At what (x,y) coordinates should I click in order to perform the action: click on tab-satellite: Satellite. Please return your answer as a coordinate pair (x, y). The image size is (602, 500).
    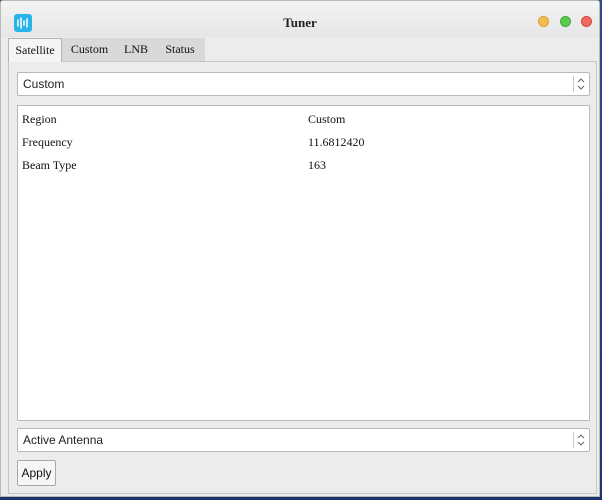
    Looking at the image, I should click on (35, 50).